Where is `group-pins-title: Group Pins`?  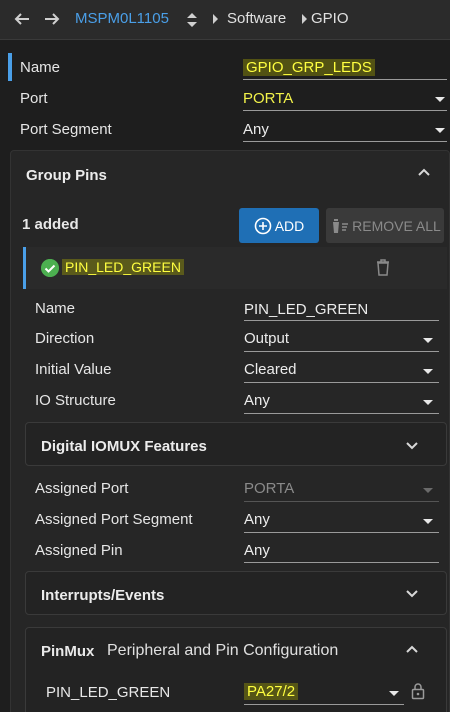
group-pins-title: Group Pins is located at coordinates (66, 175).